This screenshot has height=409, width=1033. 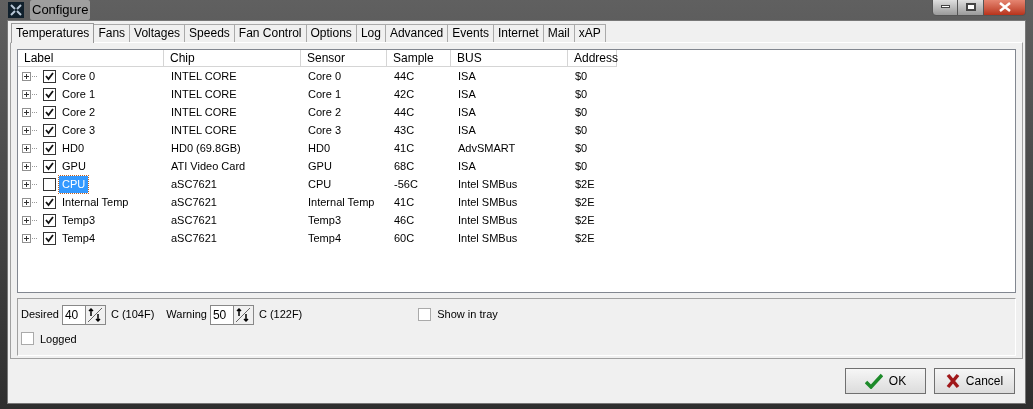 I want to click on minimize-icon, so click(x=945, y=7).